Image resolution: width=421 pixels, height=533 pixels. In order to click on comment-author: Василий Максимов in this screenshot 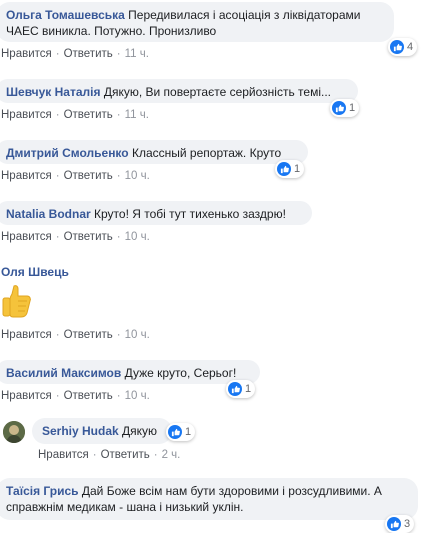, I will do `click(63, 373)`.